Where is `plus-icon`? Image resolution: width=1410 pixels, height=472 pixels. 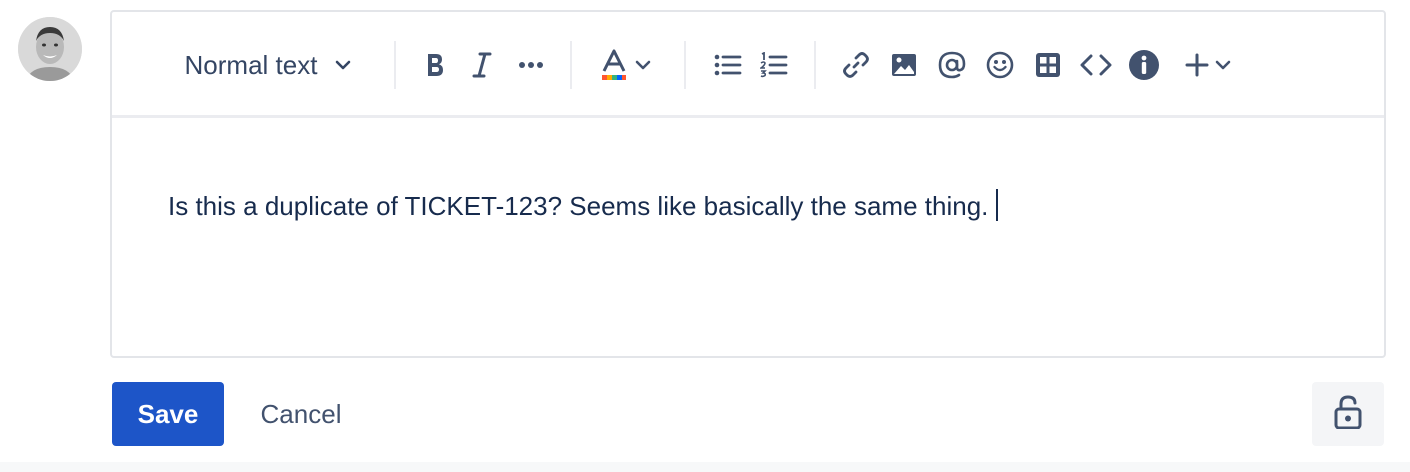 plus-icon is located at coordinates (1197, 65).